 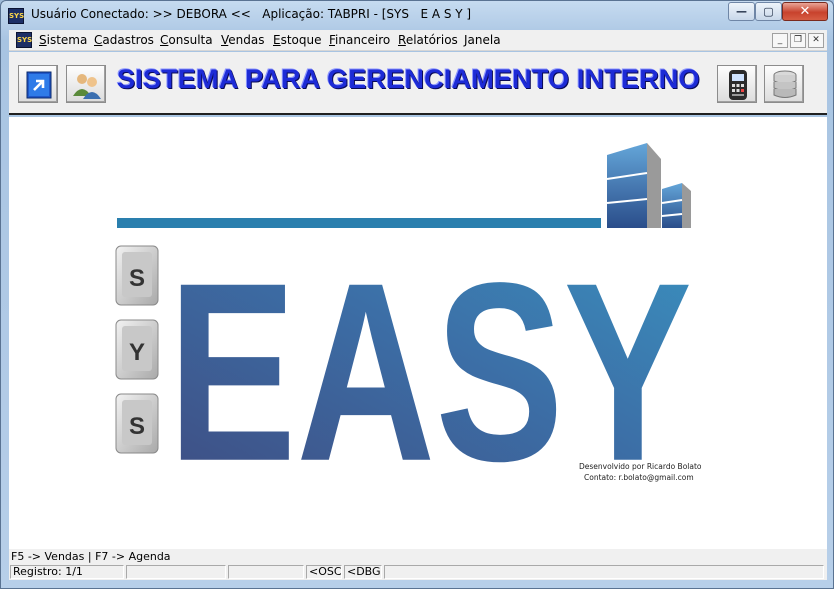 I want to click on calculator-icon, so click(x=738, y=85).